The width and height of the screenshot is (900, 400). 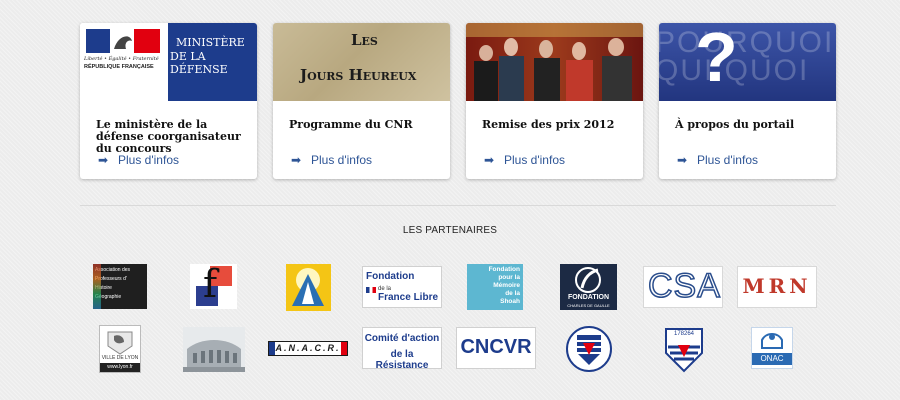 What do you see at coordinates (684, 349) in the screenshot?
I see `partner-logo-shield-2: 178264` at bounding box center [684, 349].